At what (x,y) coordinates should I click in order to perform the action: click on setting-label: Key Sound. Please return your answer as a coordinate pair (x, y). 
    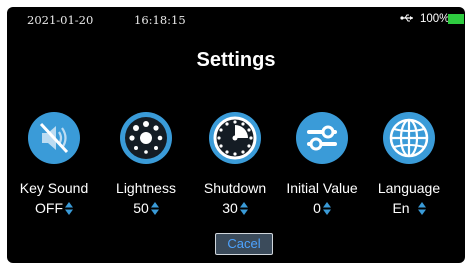
    Looking at the image, I should click on (54, 188).